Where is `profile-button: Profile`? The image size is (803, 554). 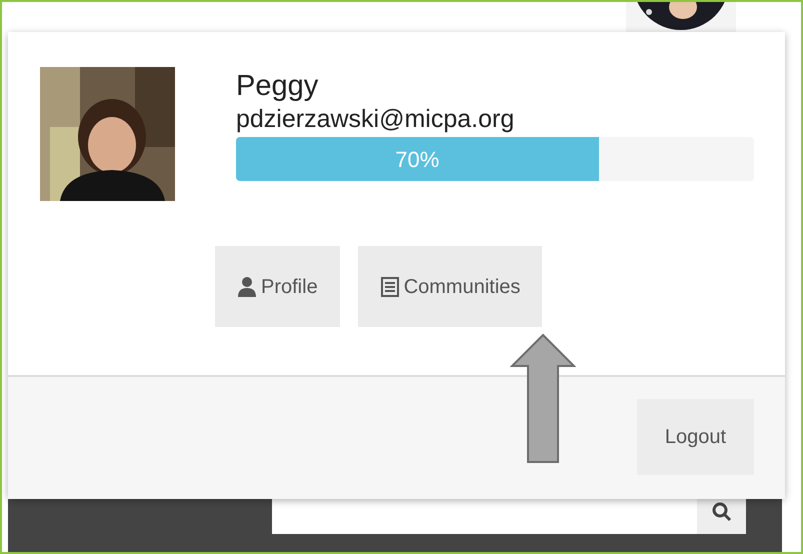
profile-button: Profile is located at coordinates (277, 286).